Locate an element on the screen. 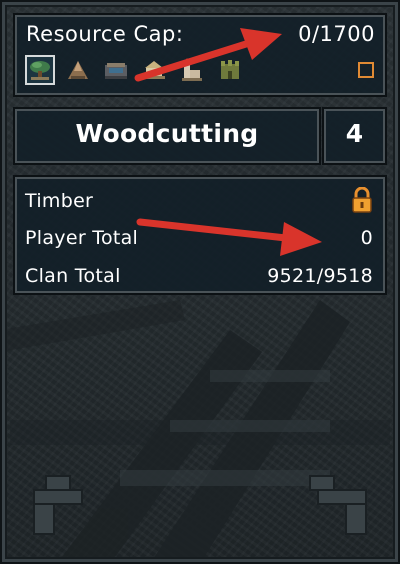  skill-level-panel: 4 is located at coordinates (354, 136).